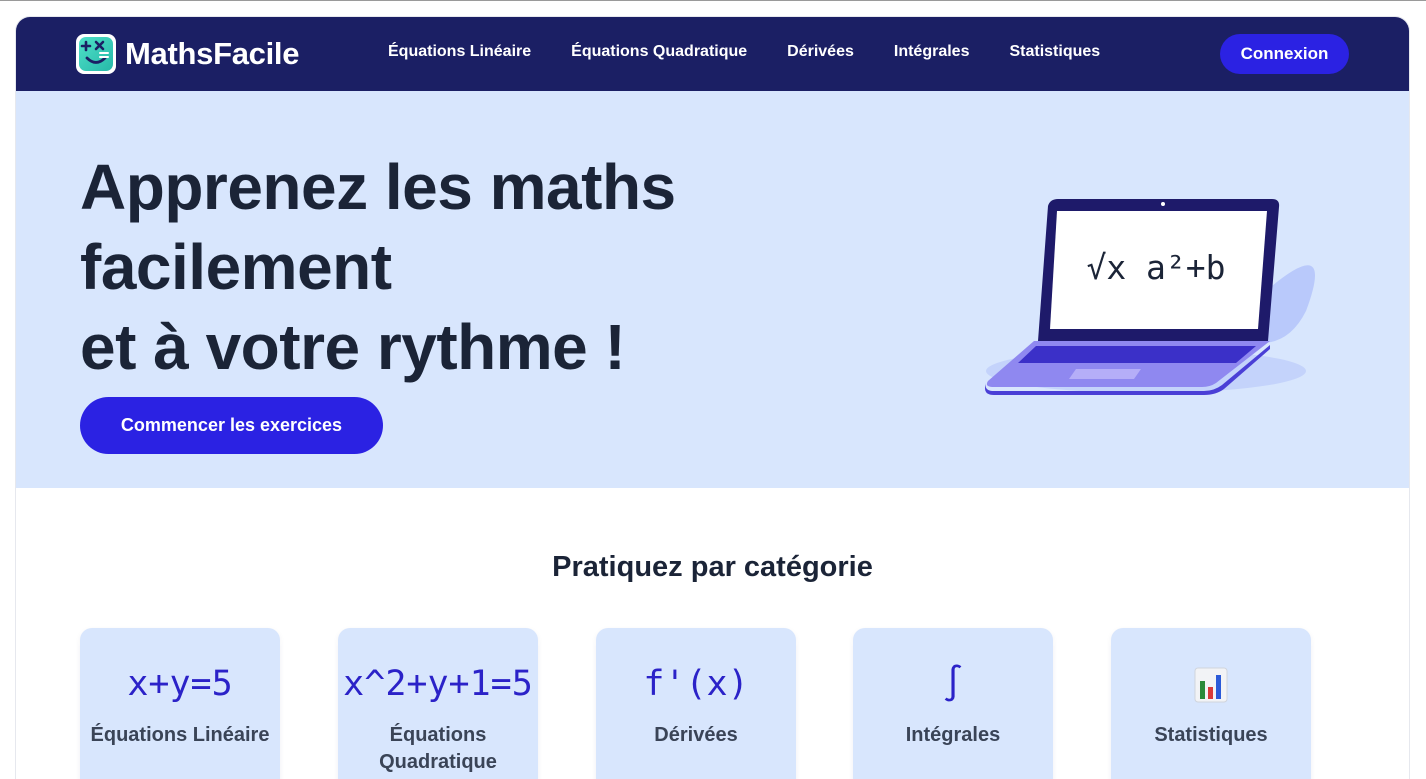 Image resolution: width=1426 pixels, height=779 pixels. Describe the element at coordinates (438, 684) in the screenshot. I see `card-symbol: x^2+y+1=5` at that location.